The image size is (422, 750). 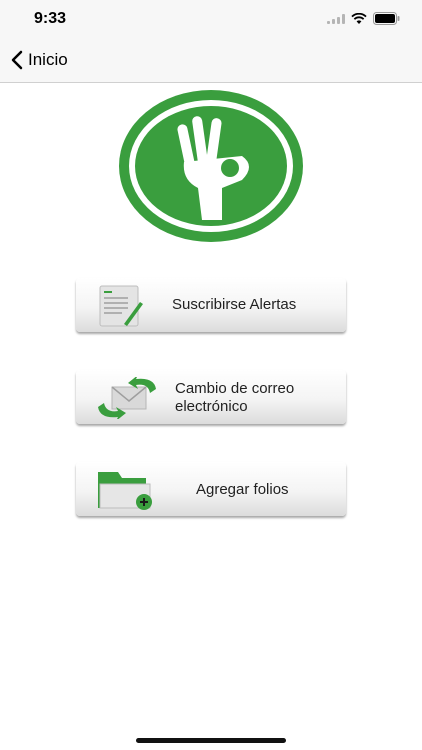 What do you see at coordinates (211, 740) in the screenshot?
I see `home-indicator` at bounding box center [211, 740].